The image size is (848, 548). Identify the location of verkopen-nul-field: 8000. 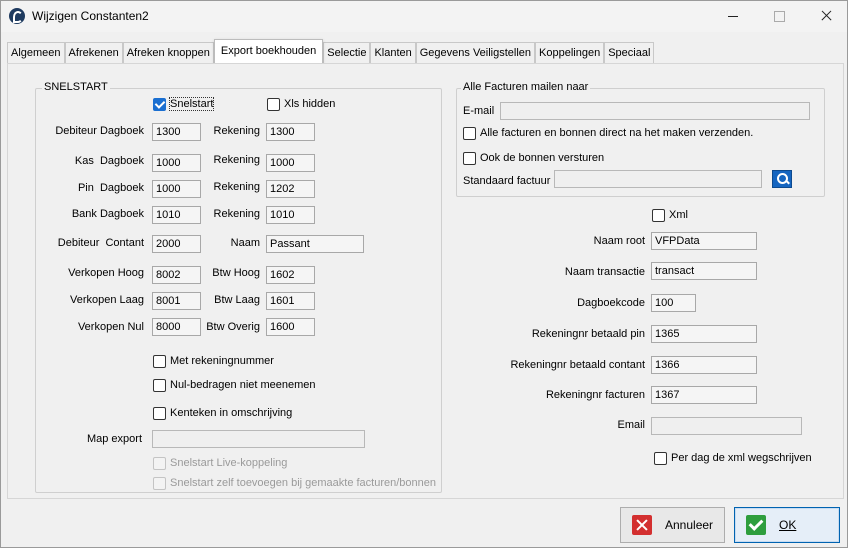
(176, 327).